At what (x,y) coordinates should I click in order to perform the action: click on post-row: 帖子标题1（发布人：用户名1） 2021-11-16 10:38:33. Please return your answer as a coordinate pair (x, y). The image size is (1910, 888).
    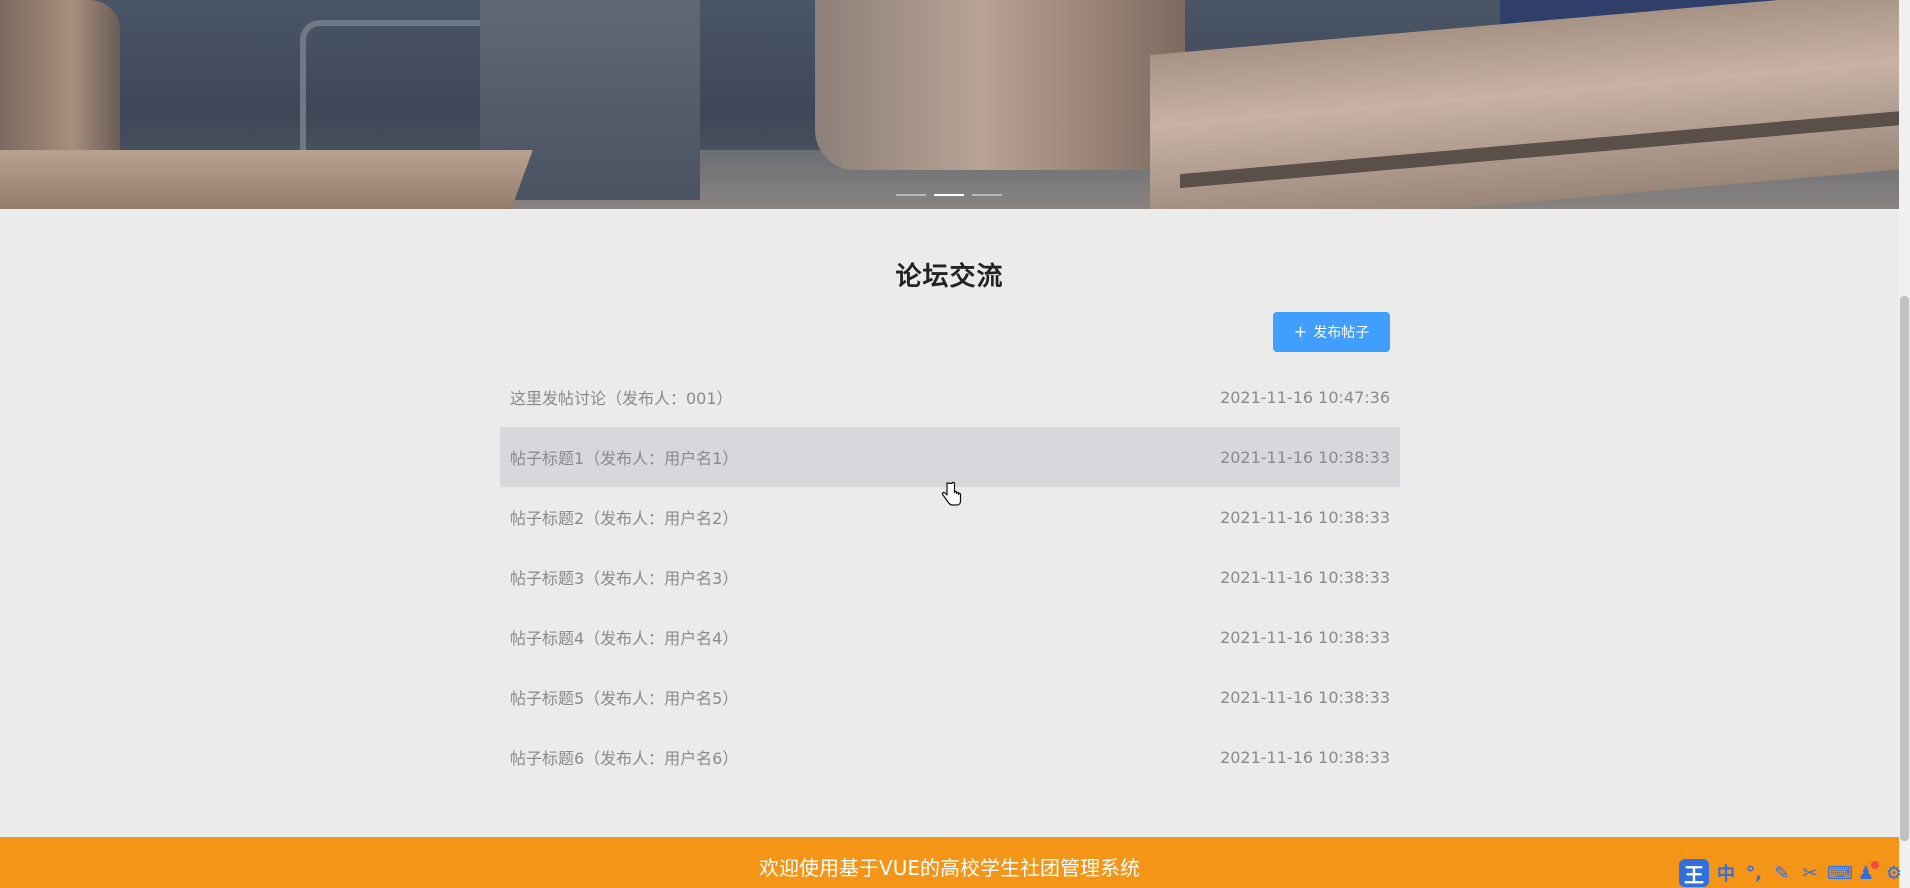
    Looking at the image, I should click on (950, 457).